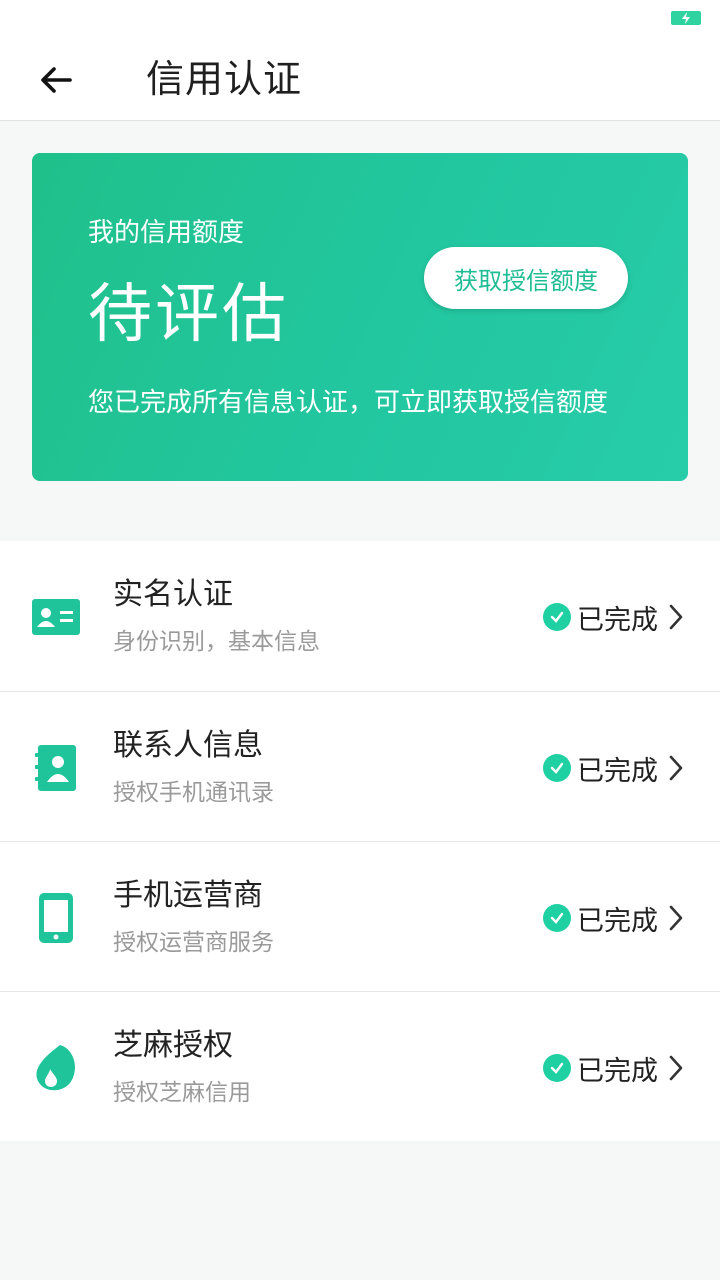 Image resolution: width=720 pixels, height=1280 pixels. Describe the element at coordinates (173, 1045) in the screenshot. I see `item-title: 芝麻授权` at that location.